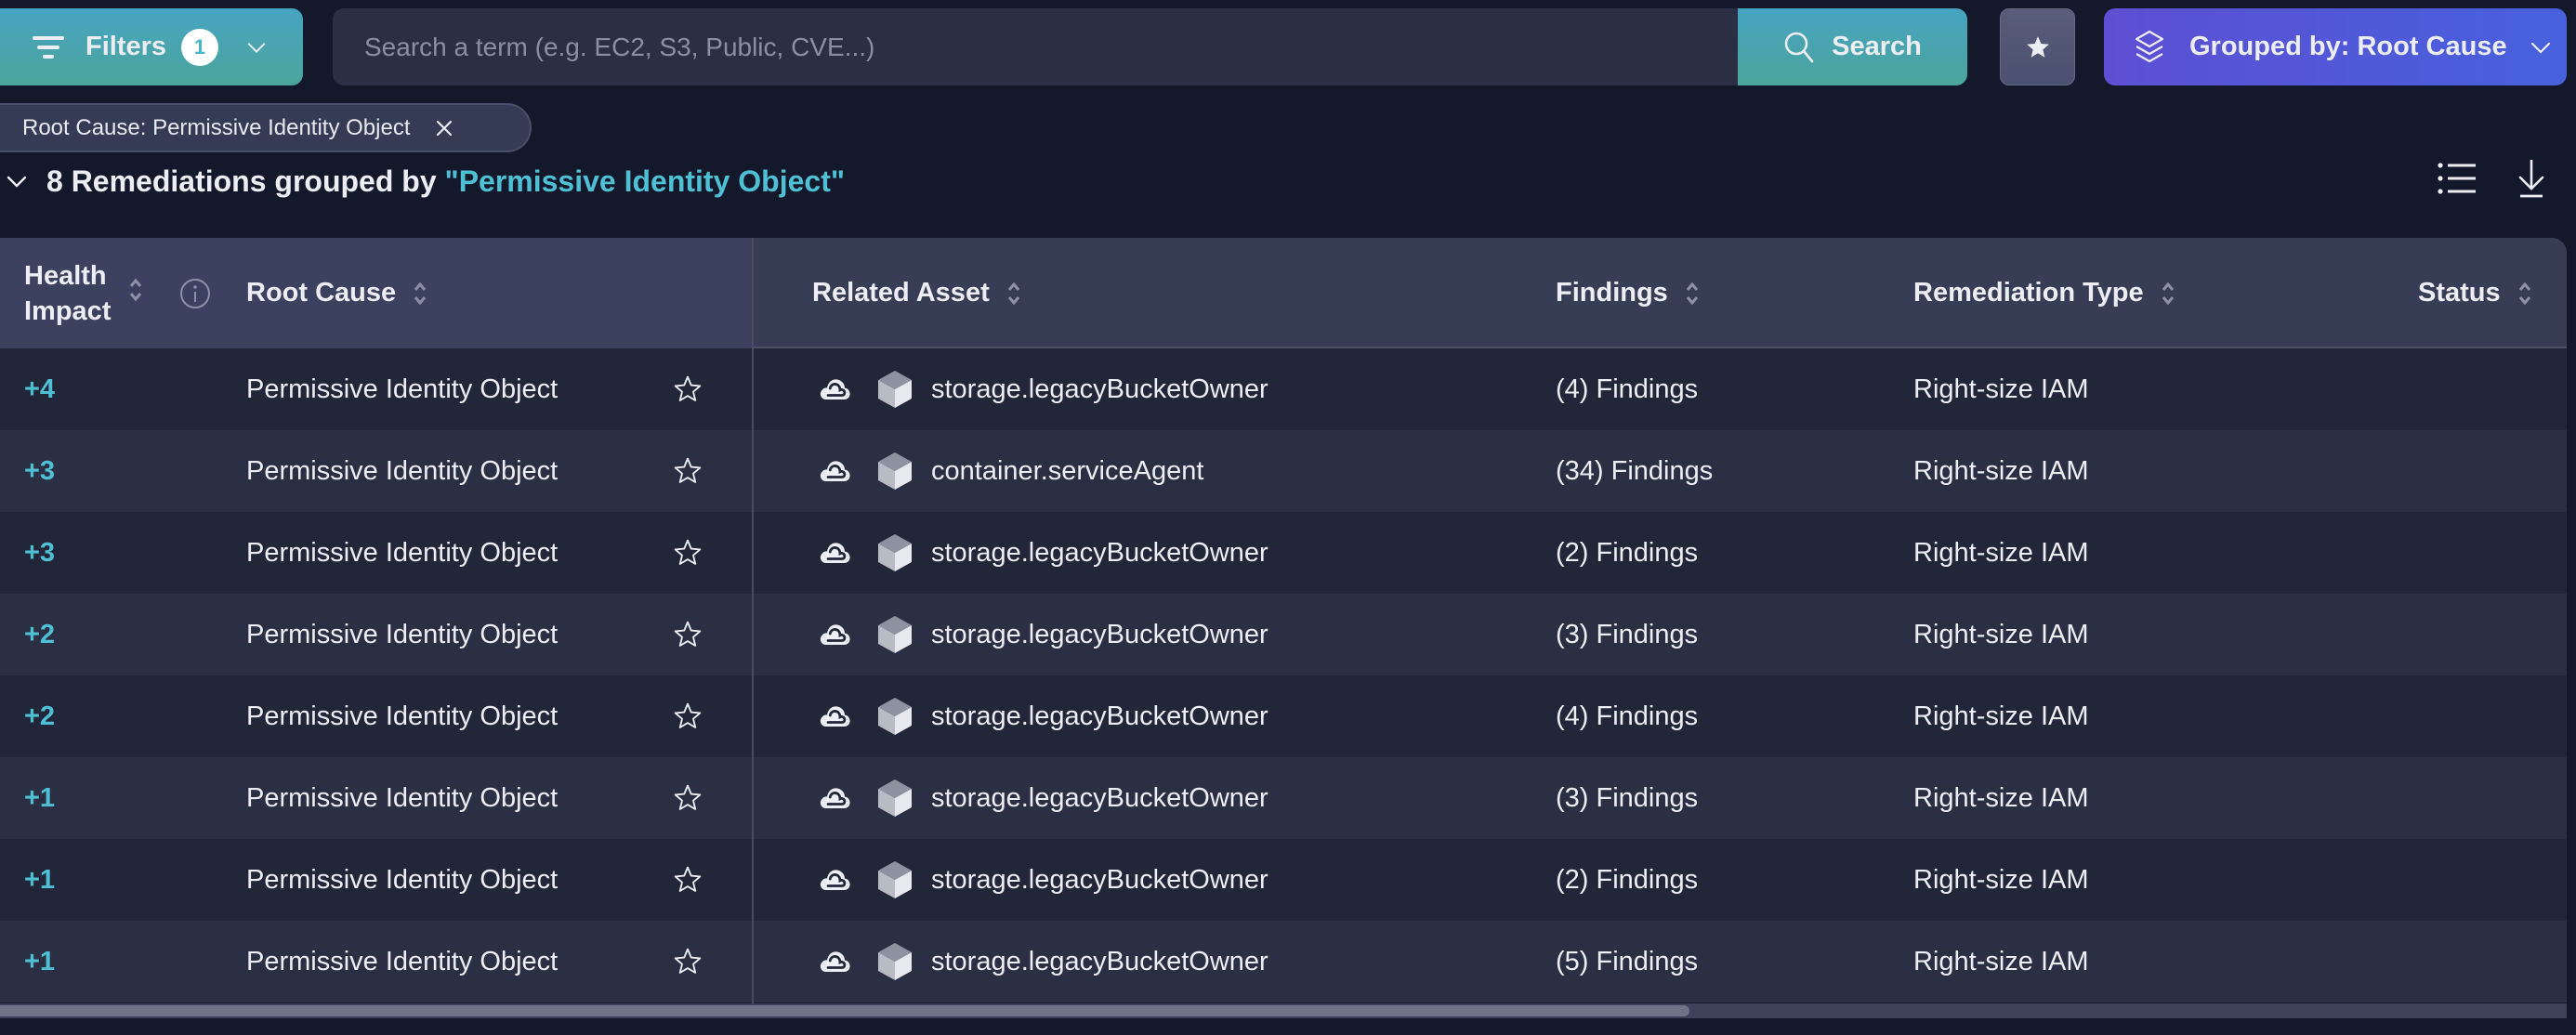 This screenshot has height=1035, width=2576. I want to click on search-input, so click(1035, 46).